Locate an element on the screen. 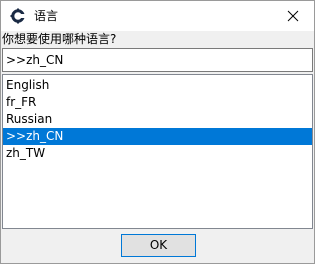 The height and width of the screenshot is (264, 320). window-title: 语言 is located at coordinates (46, 16).